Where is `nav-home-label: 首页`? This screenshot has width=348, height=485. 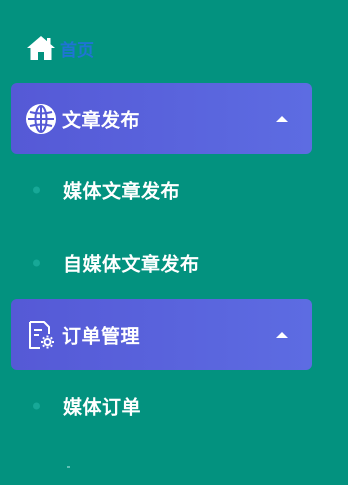 nav-home-label: 首页 is located at coordinates (77, 50).